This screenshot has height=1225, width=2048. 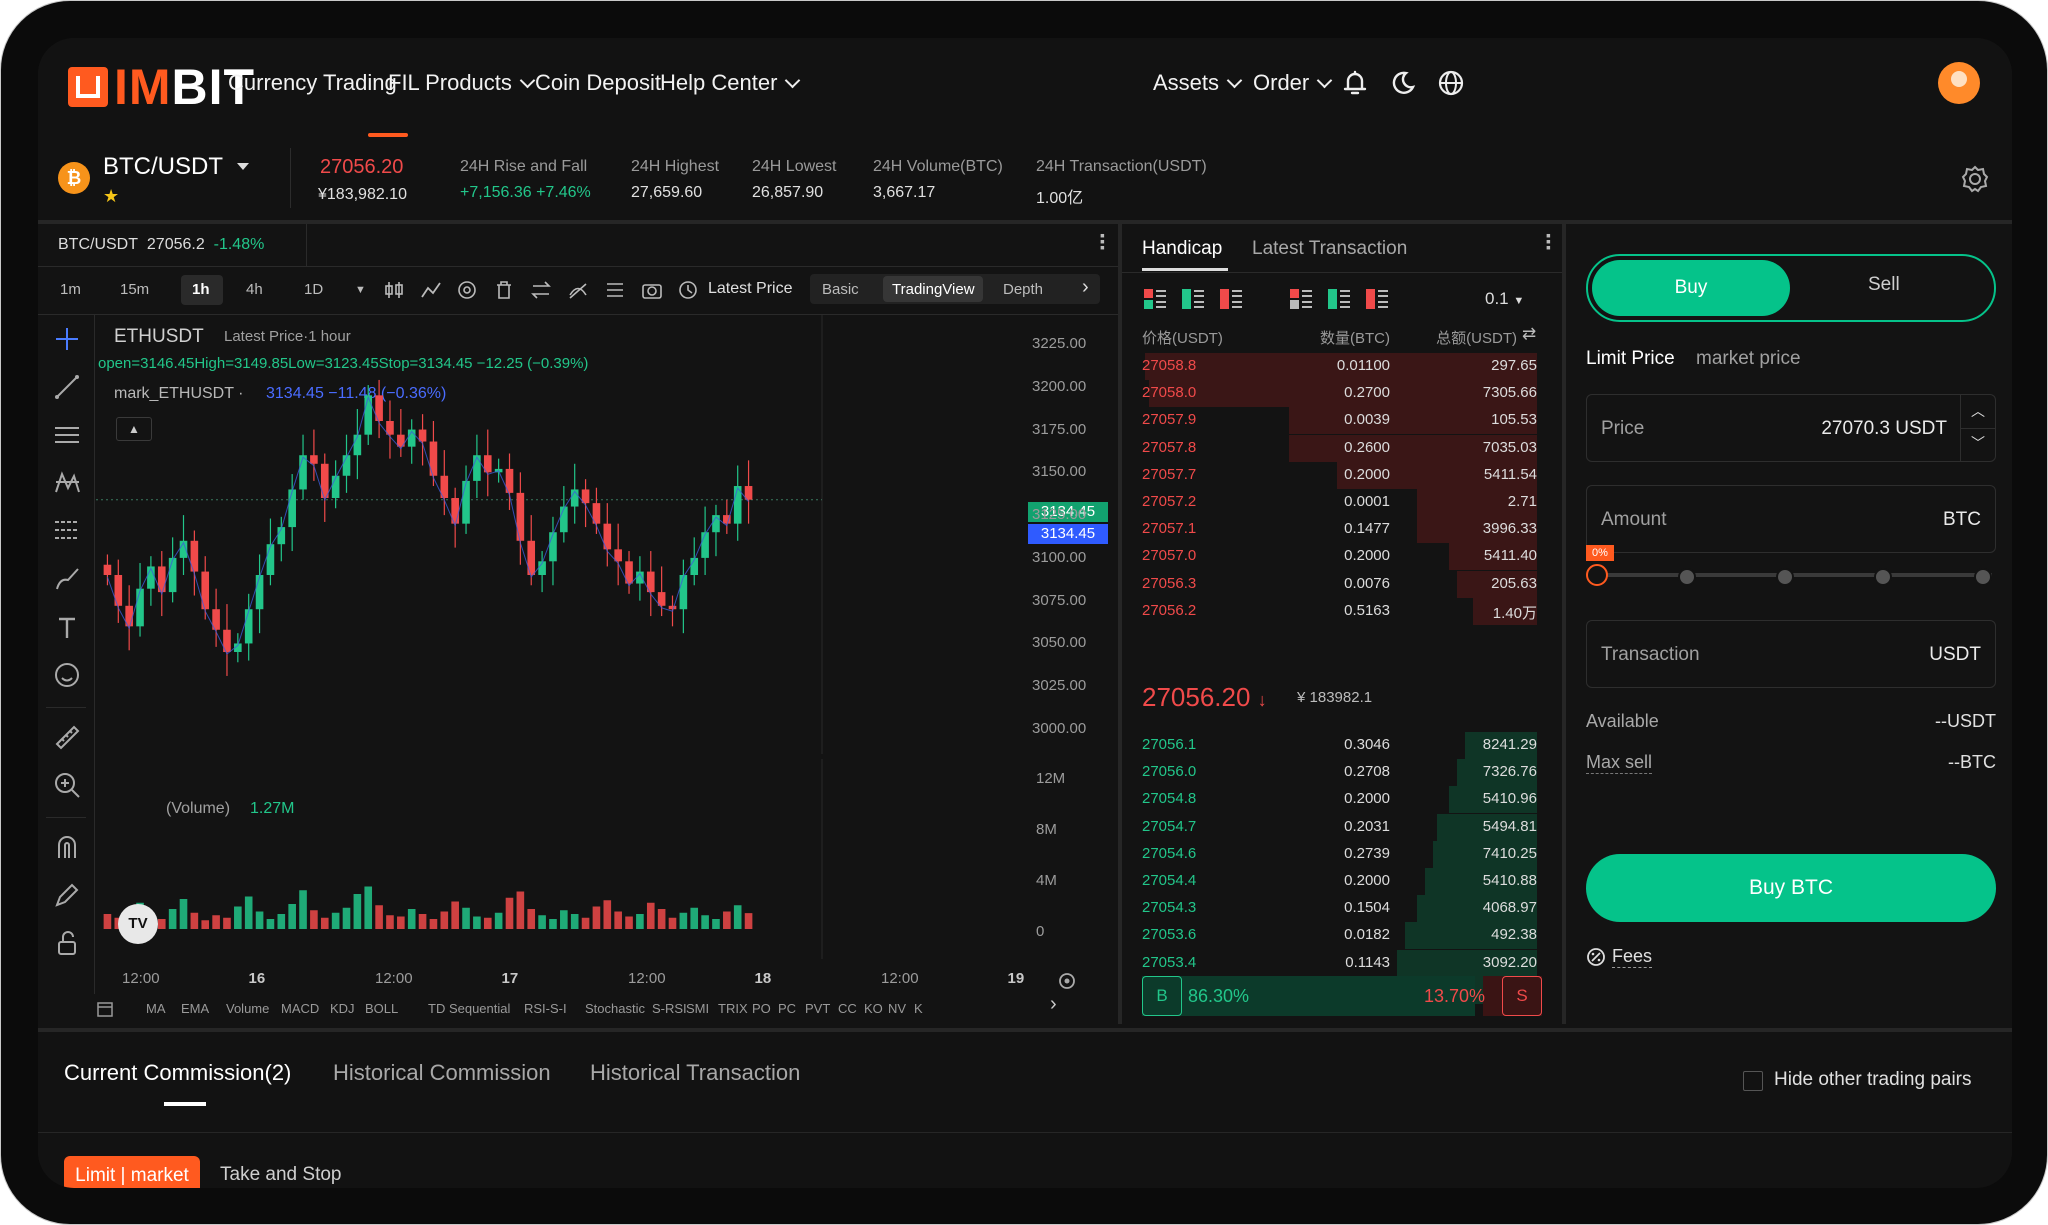 I want to click on bid-row: 27053.6 0.0182 492.38, so click(x=1332, y=936).